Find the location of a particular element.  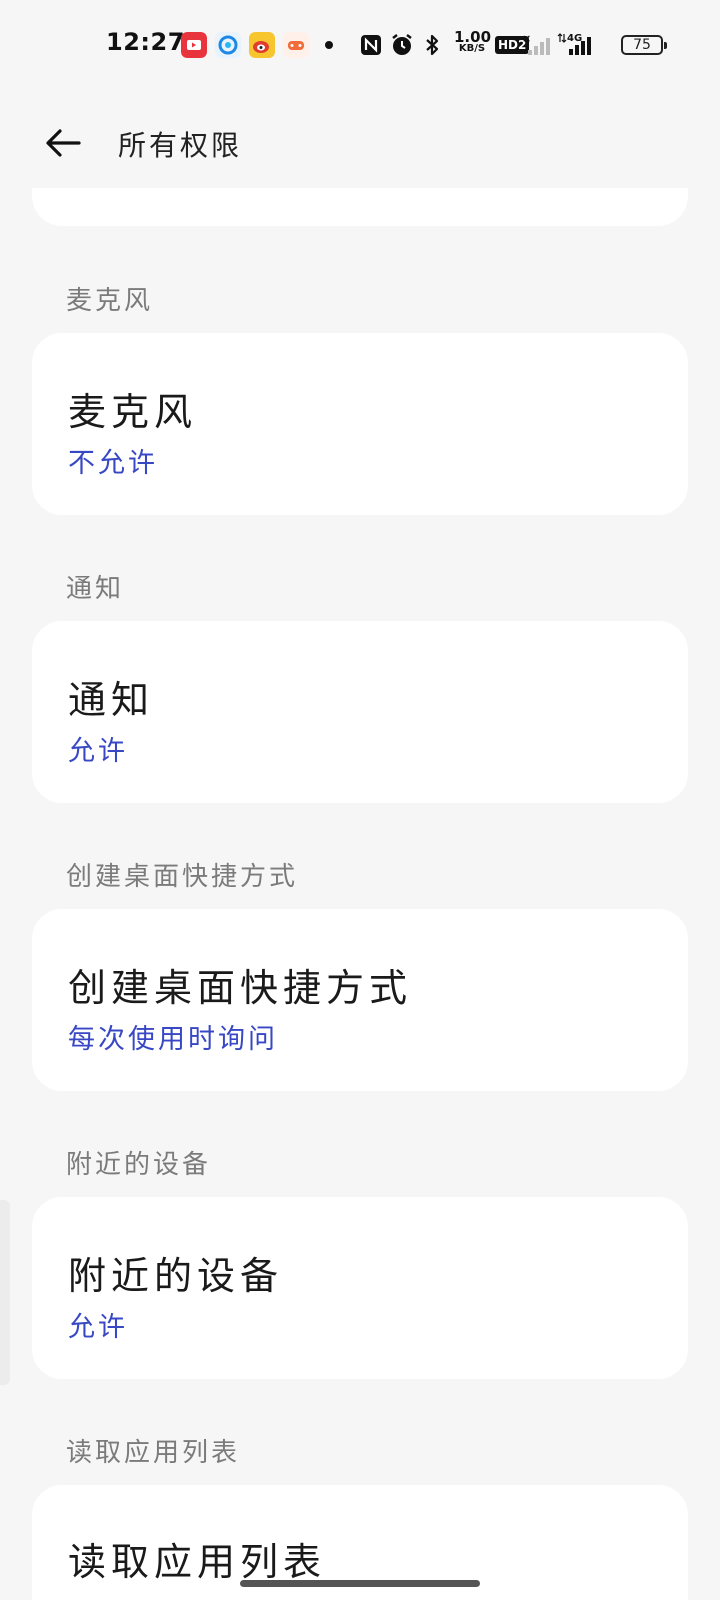

net-speed: 1.00 KB/S is located at coordinates (473, 41).